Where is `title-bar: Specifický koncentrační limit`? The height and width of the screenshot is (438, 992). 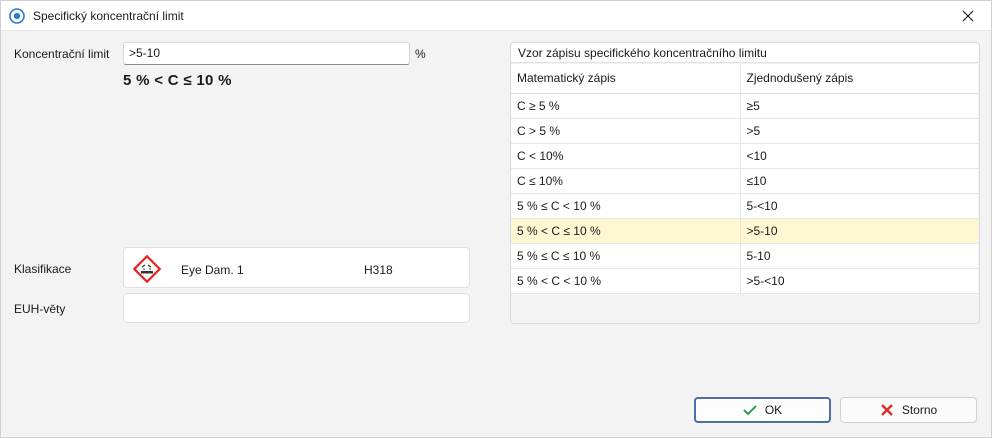 title-bar: Specifický koncentrační limit is located at coordinates (496, 16).